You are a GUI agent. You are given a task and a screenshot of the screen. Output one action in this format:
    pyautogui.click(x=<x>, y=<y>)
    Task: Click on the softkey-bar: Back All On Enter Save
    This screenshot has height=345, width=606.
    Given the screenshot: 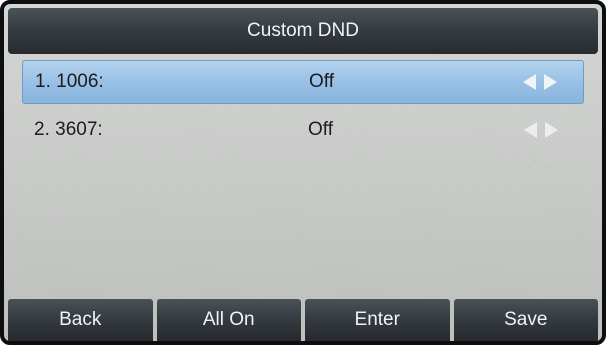 What is the action you would take?
    pyautogui.click(x=303, y=320)
    